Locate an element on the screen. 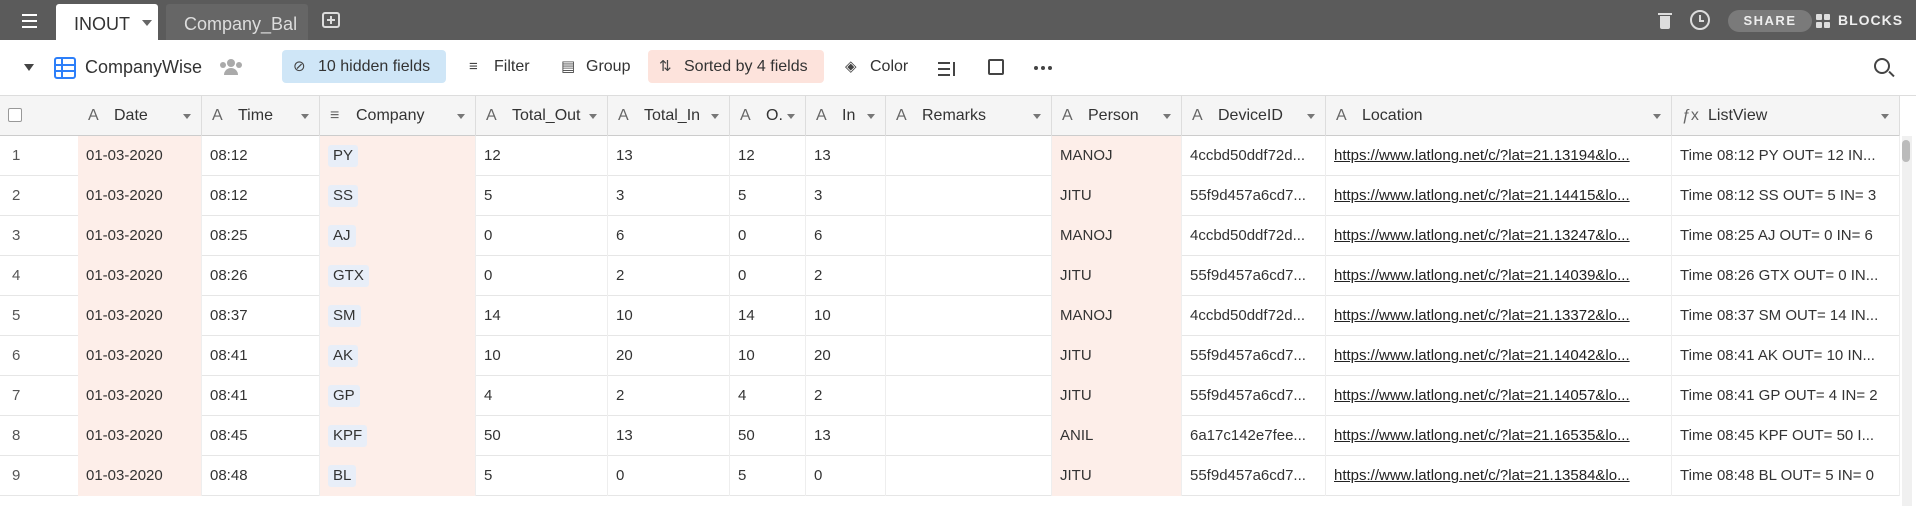 The image size is (1916, 506). color-button: ◈ Color is located at coordinates (878, 66).